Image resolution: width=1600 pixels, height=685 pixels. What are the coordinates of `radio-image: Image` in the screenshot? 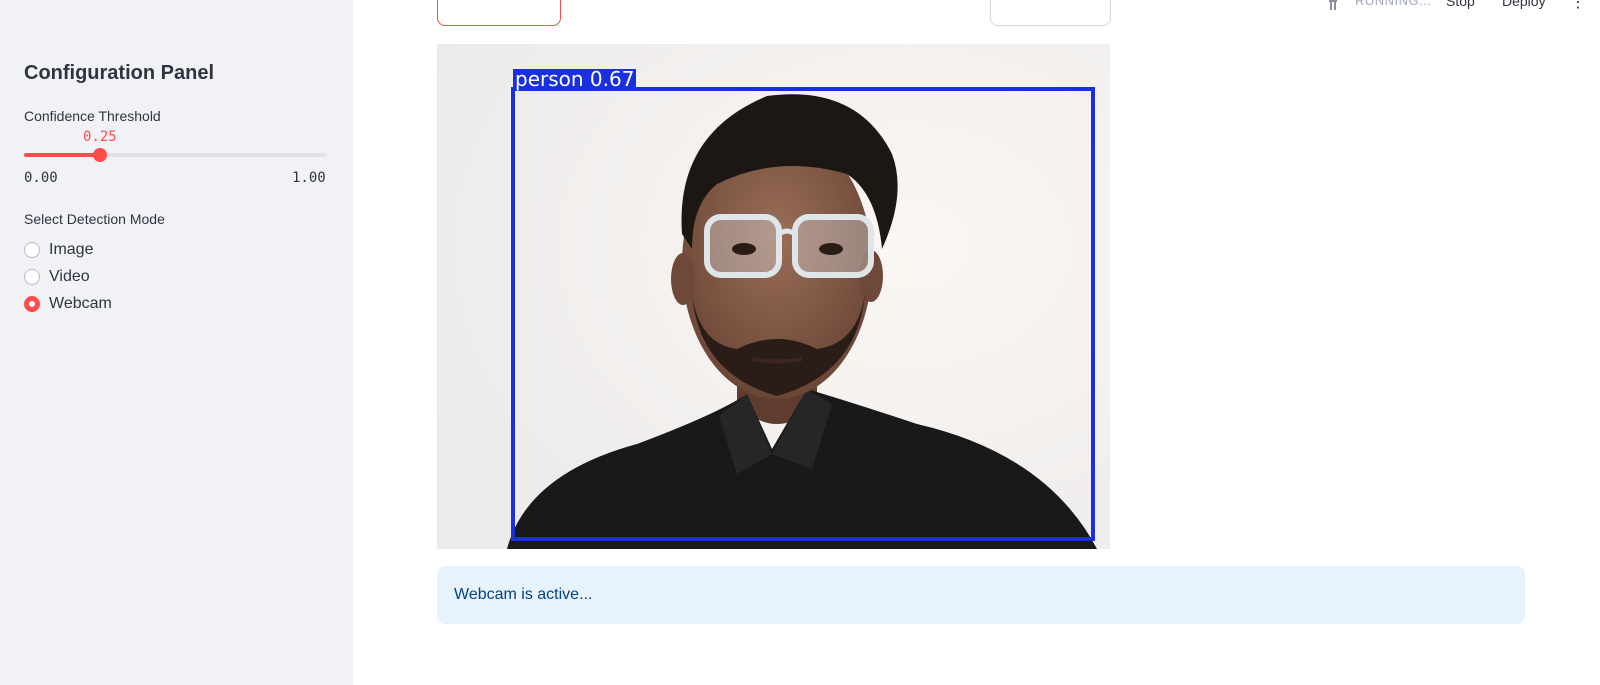 It's located at (58, 250).